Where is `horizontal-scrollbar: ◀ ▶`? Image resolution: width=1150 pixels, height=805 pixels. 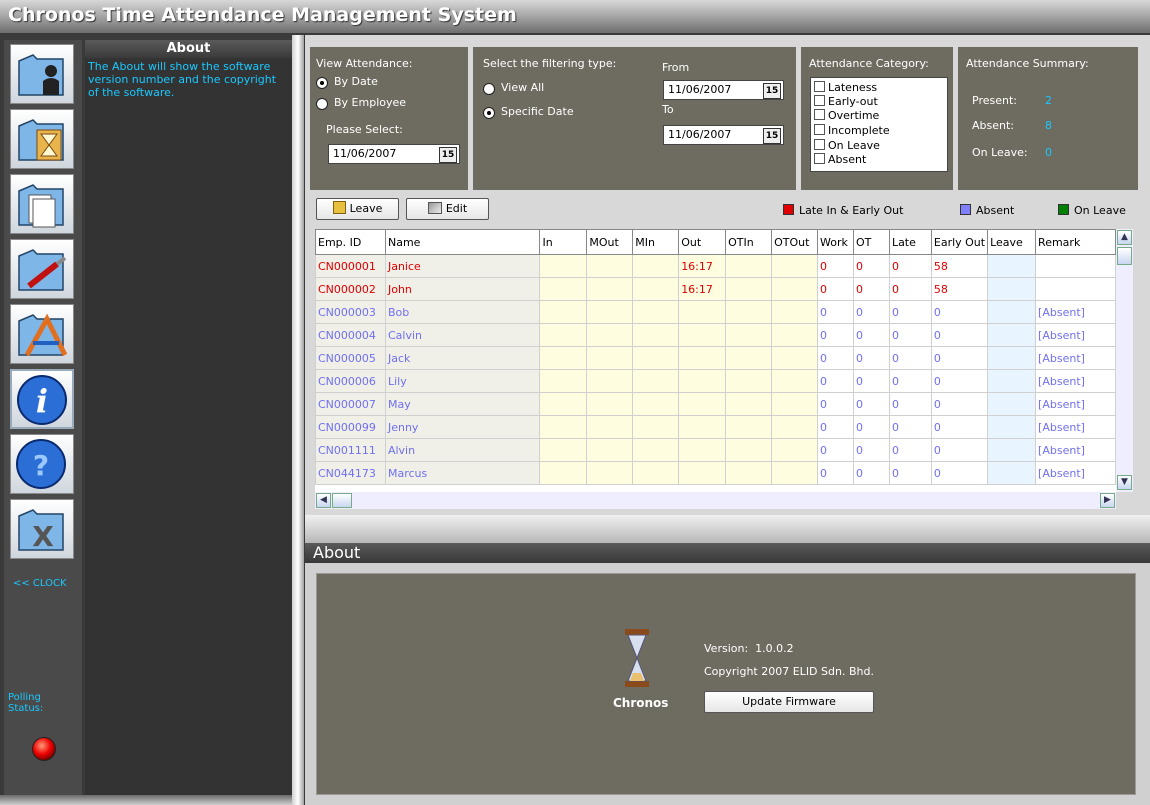
horizontal-scrollbar: ◀ ▶ is located at coordinates (715, 500).